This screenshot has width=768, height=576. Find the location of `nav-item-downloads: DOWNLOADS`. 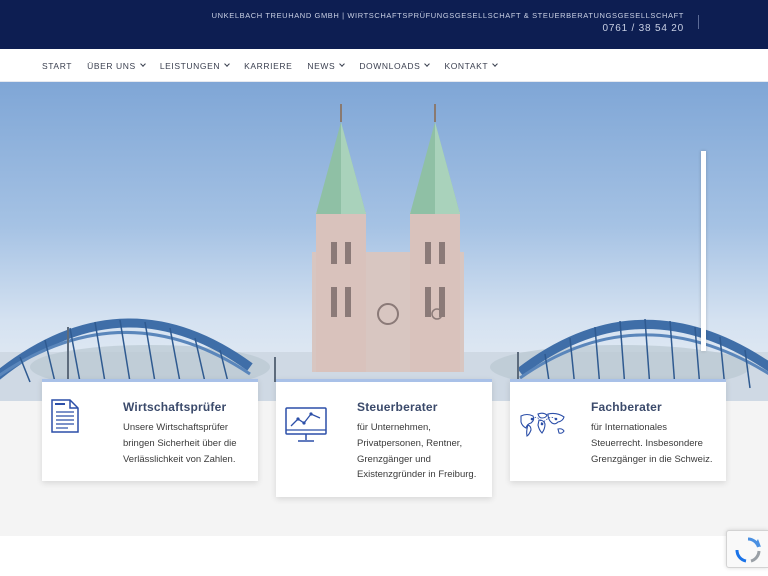

nav-item-downloads: DOWNLOADS is located at coordinates (395, 66).